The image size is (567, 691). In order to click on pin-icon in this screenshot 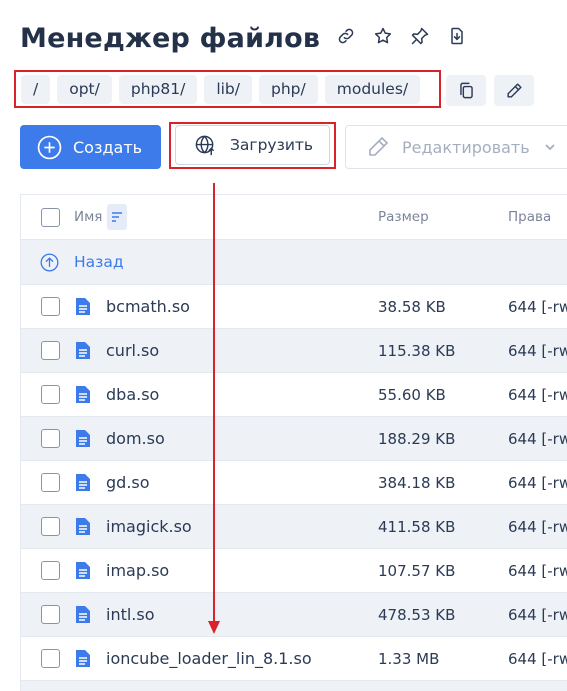, I will do `click(420, 36)`.